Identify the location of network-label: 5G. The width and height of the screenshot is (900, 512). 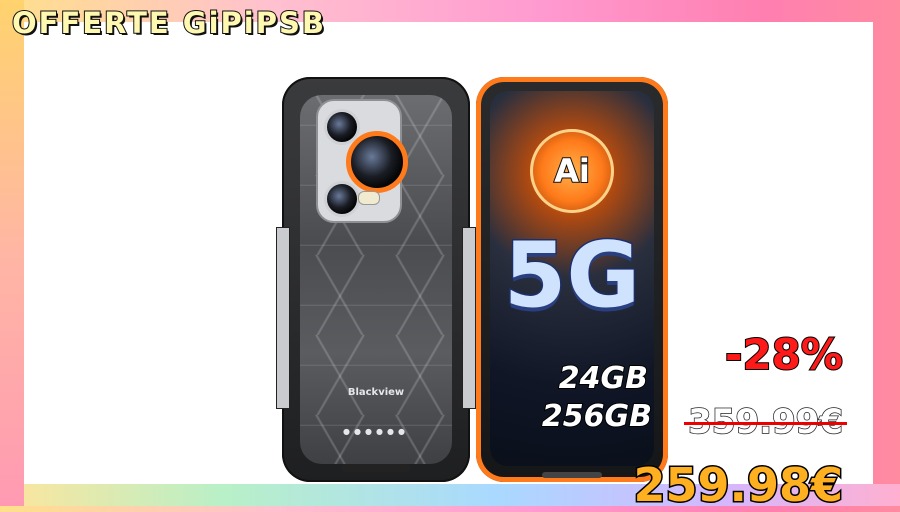
(572, 275).